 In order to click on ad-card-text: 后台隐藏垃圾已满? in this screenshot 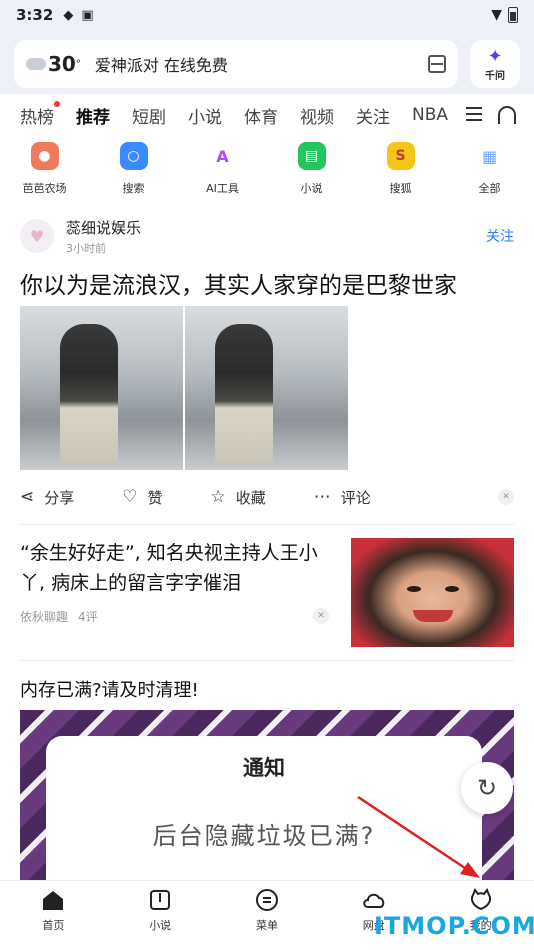, I will do `click(264, 836)`.